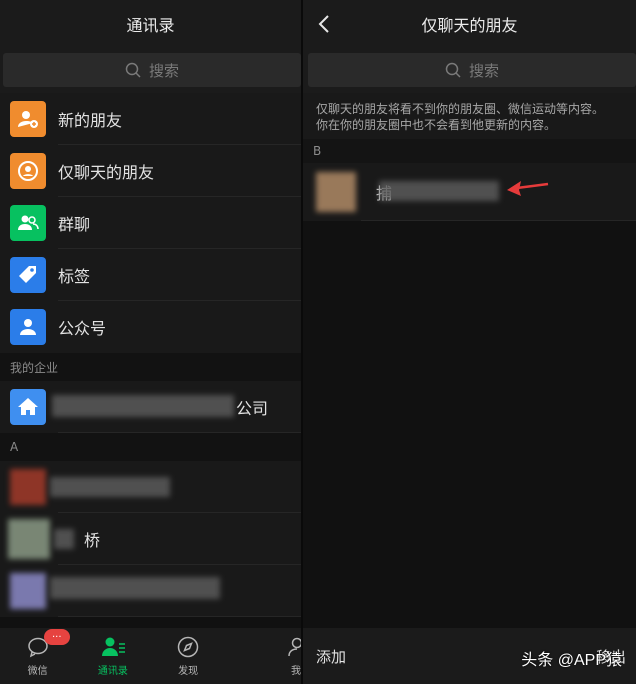  Describe the element at coordinates (150, 447) in the screenshot. I see `section-header-a: A` at that location.